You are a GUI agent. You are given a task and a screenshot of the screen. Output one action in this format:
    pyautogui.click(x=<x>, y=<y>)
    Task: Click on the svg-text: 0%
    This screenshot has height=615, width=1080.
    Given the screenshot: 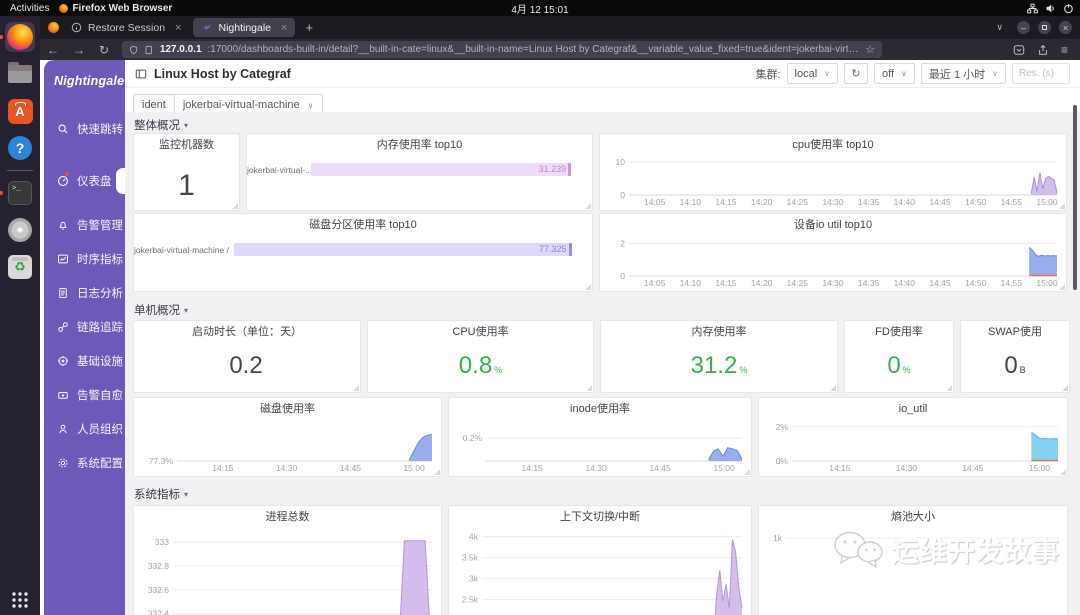 What is the action you would take?
    pyautogui.click(x=782, y=461)
    